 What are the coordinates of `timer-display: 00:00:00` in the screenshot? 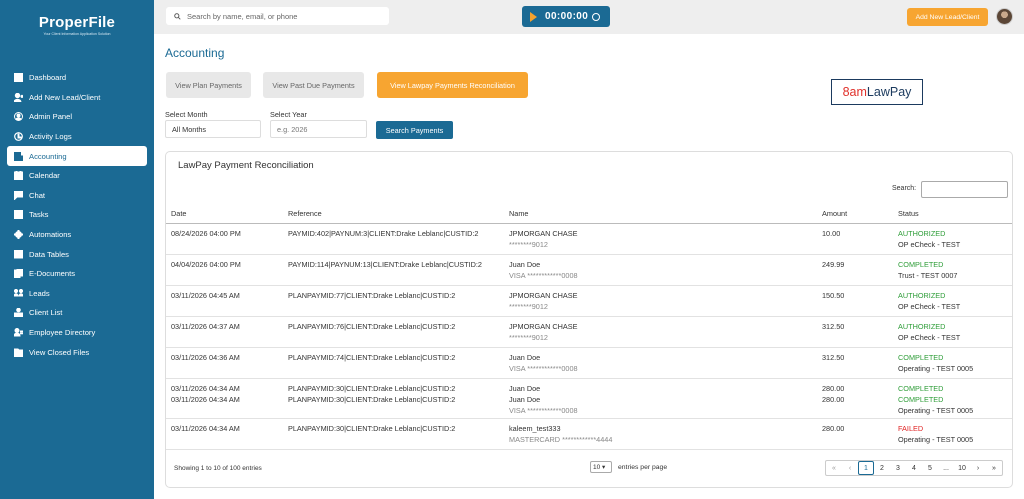 It's located at (567, 16).